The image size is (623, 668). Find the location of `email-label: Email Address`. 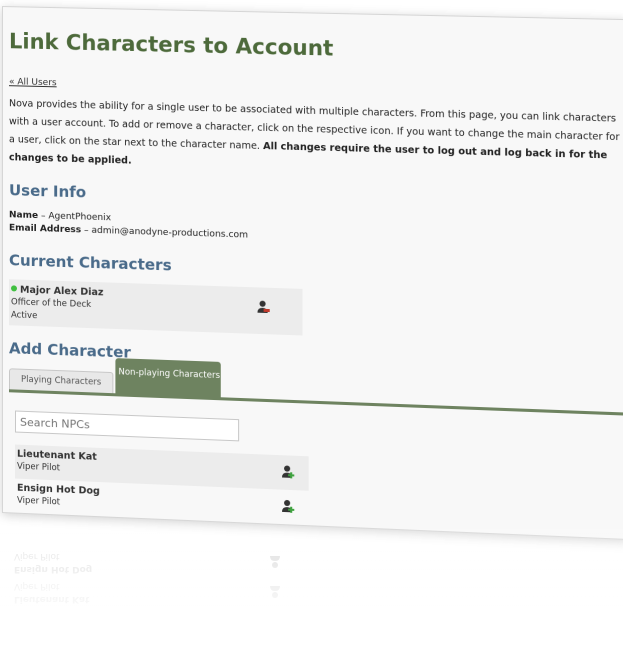

email-label: Email Address is located at coordinates (45, 229).